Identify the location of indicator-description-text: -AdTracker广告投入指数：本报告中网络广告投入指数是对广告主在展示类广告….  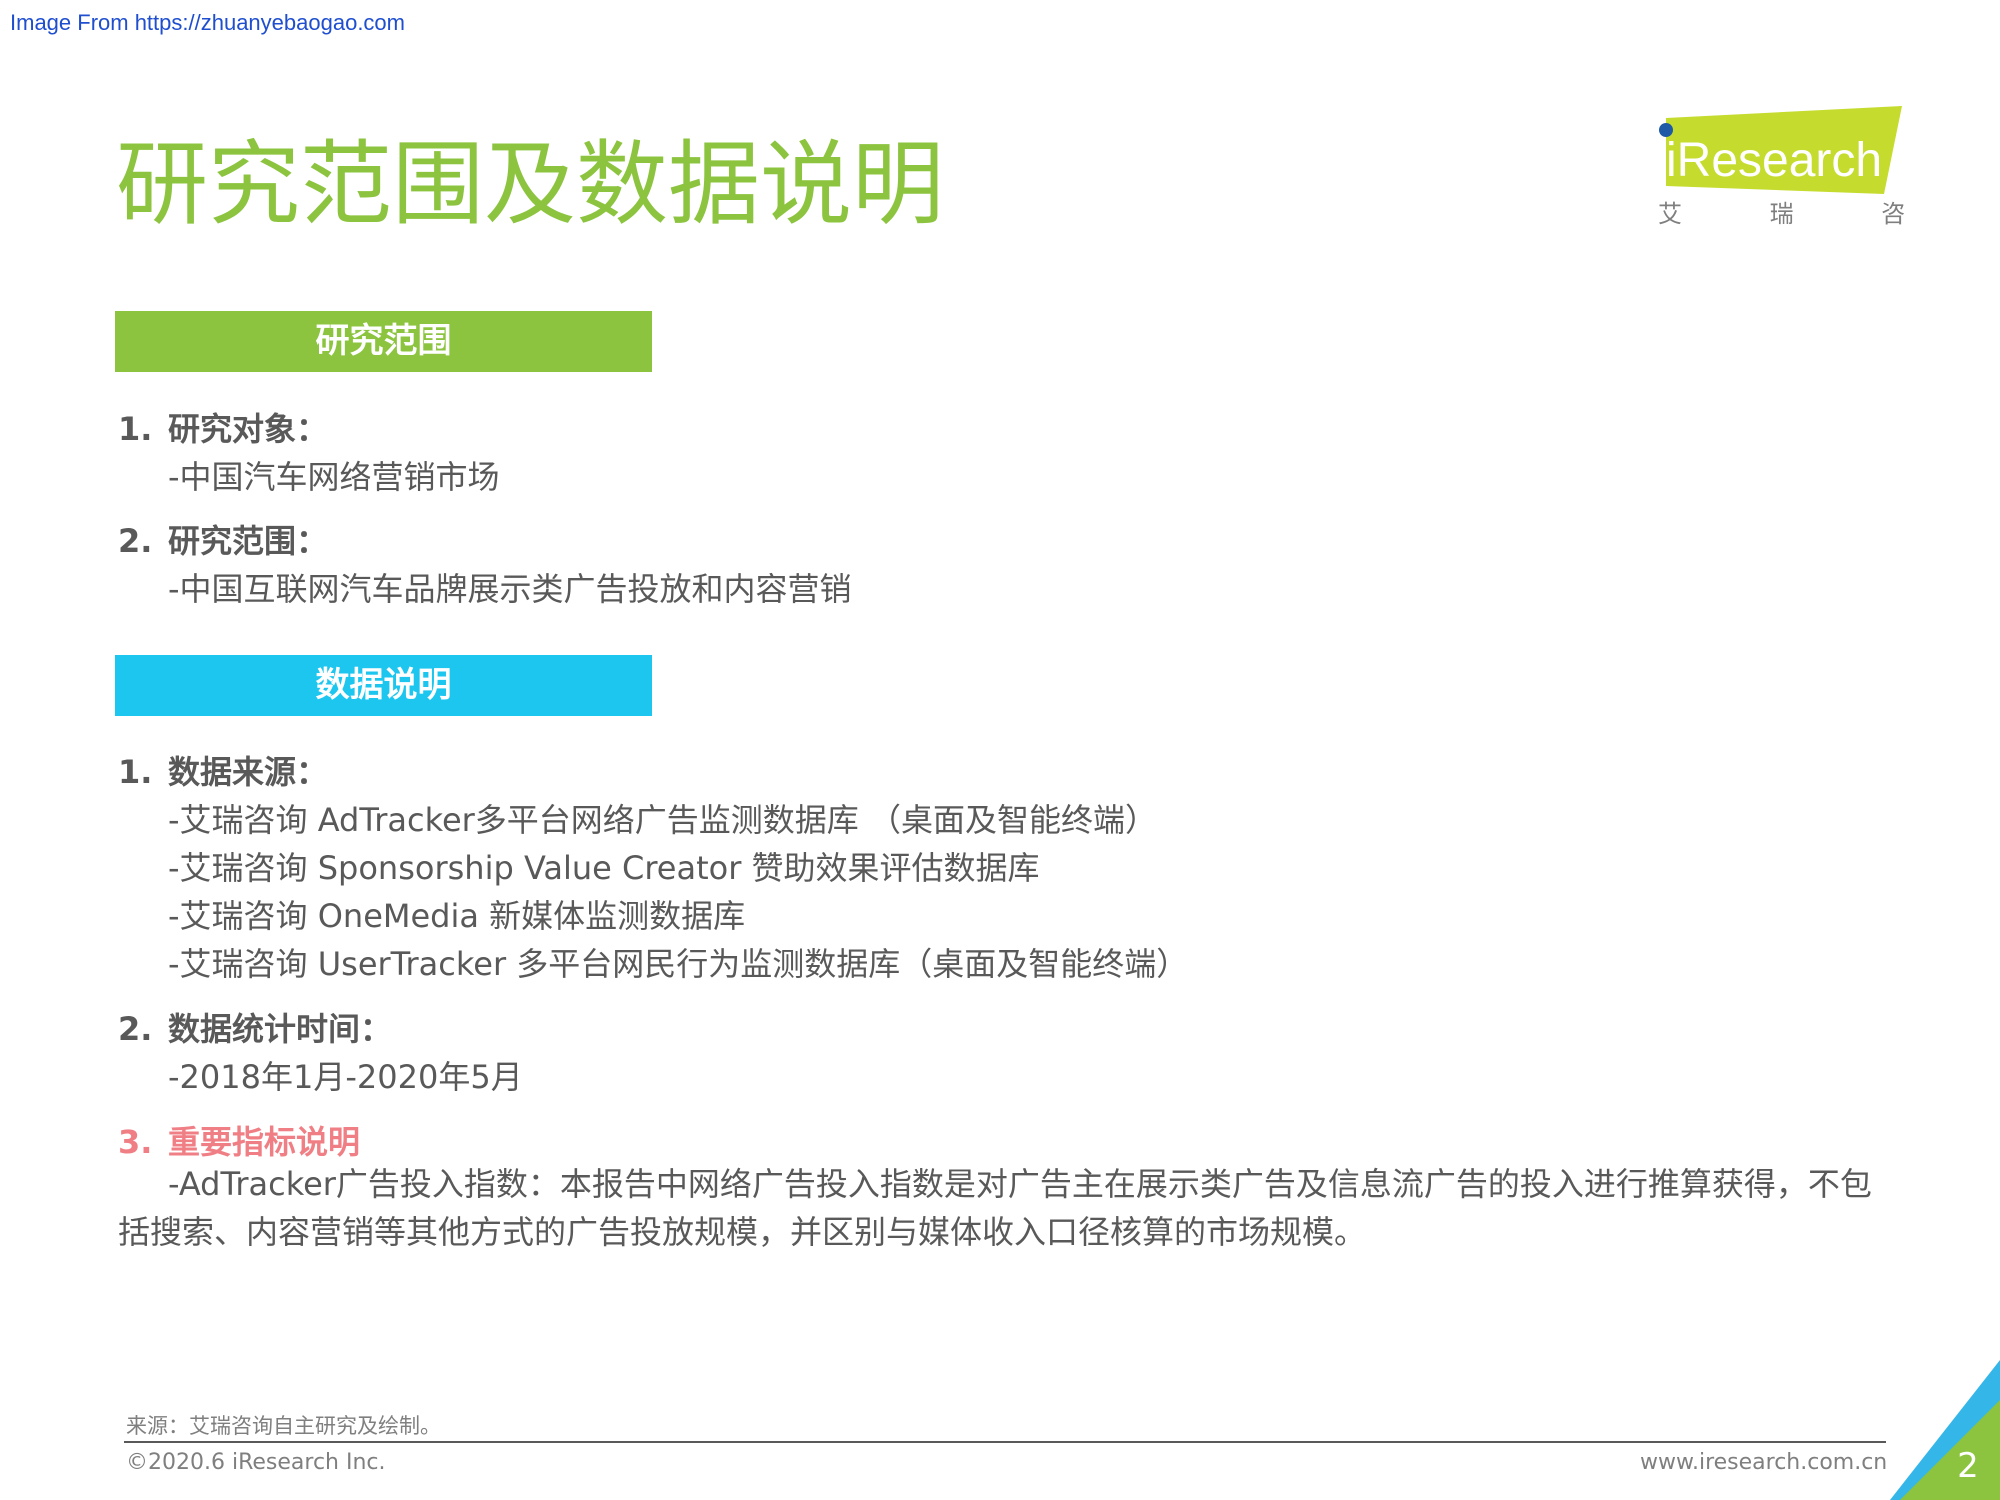
(995, 1208).